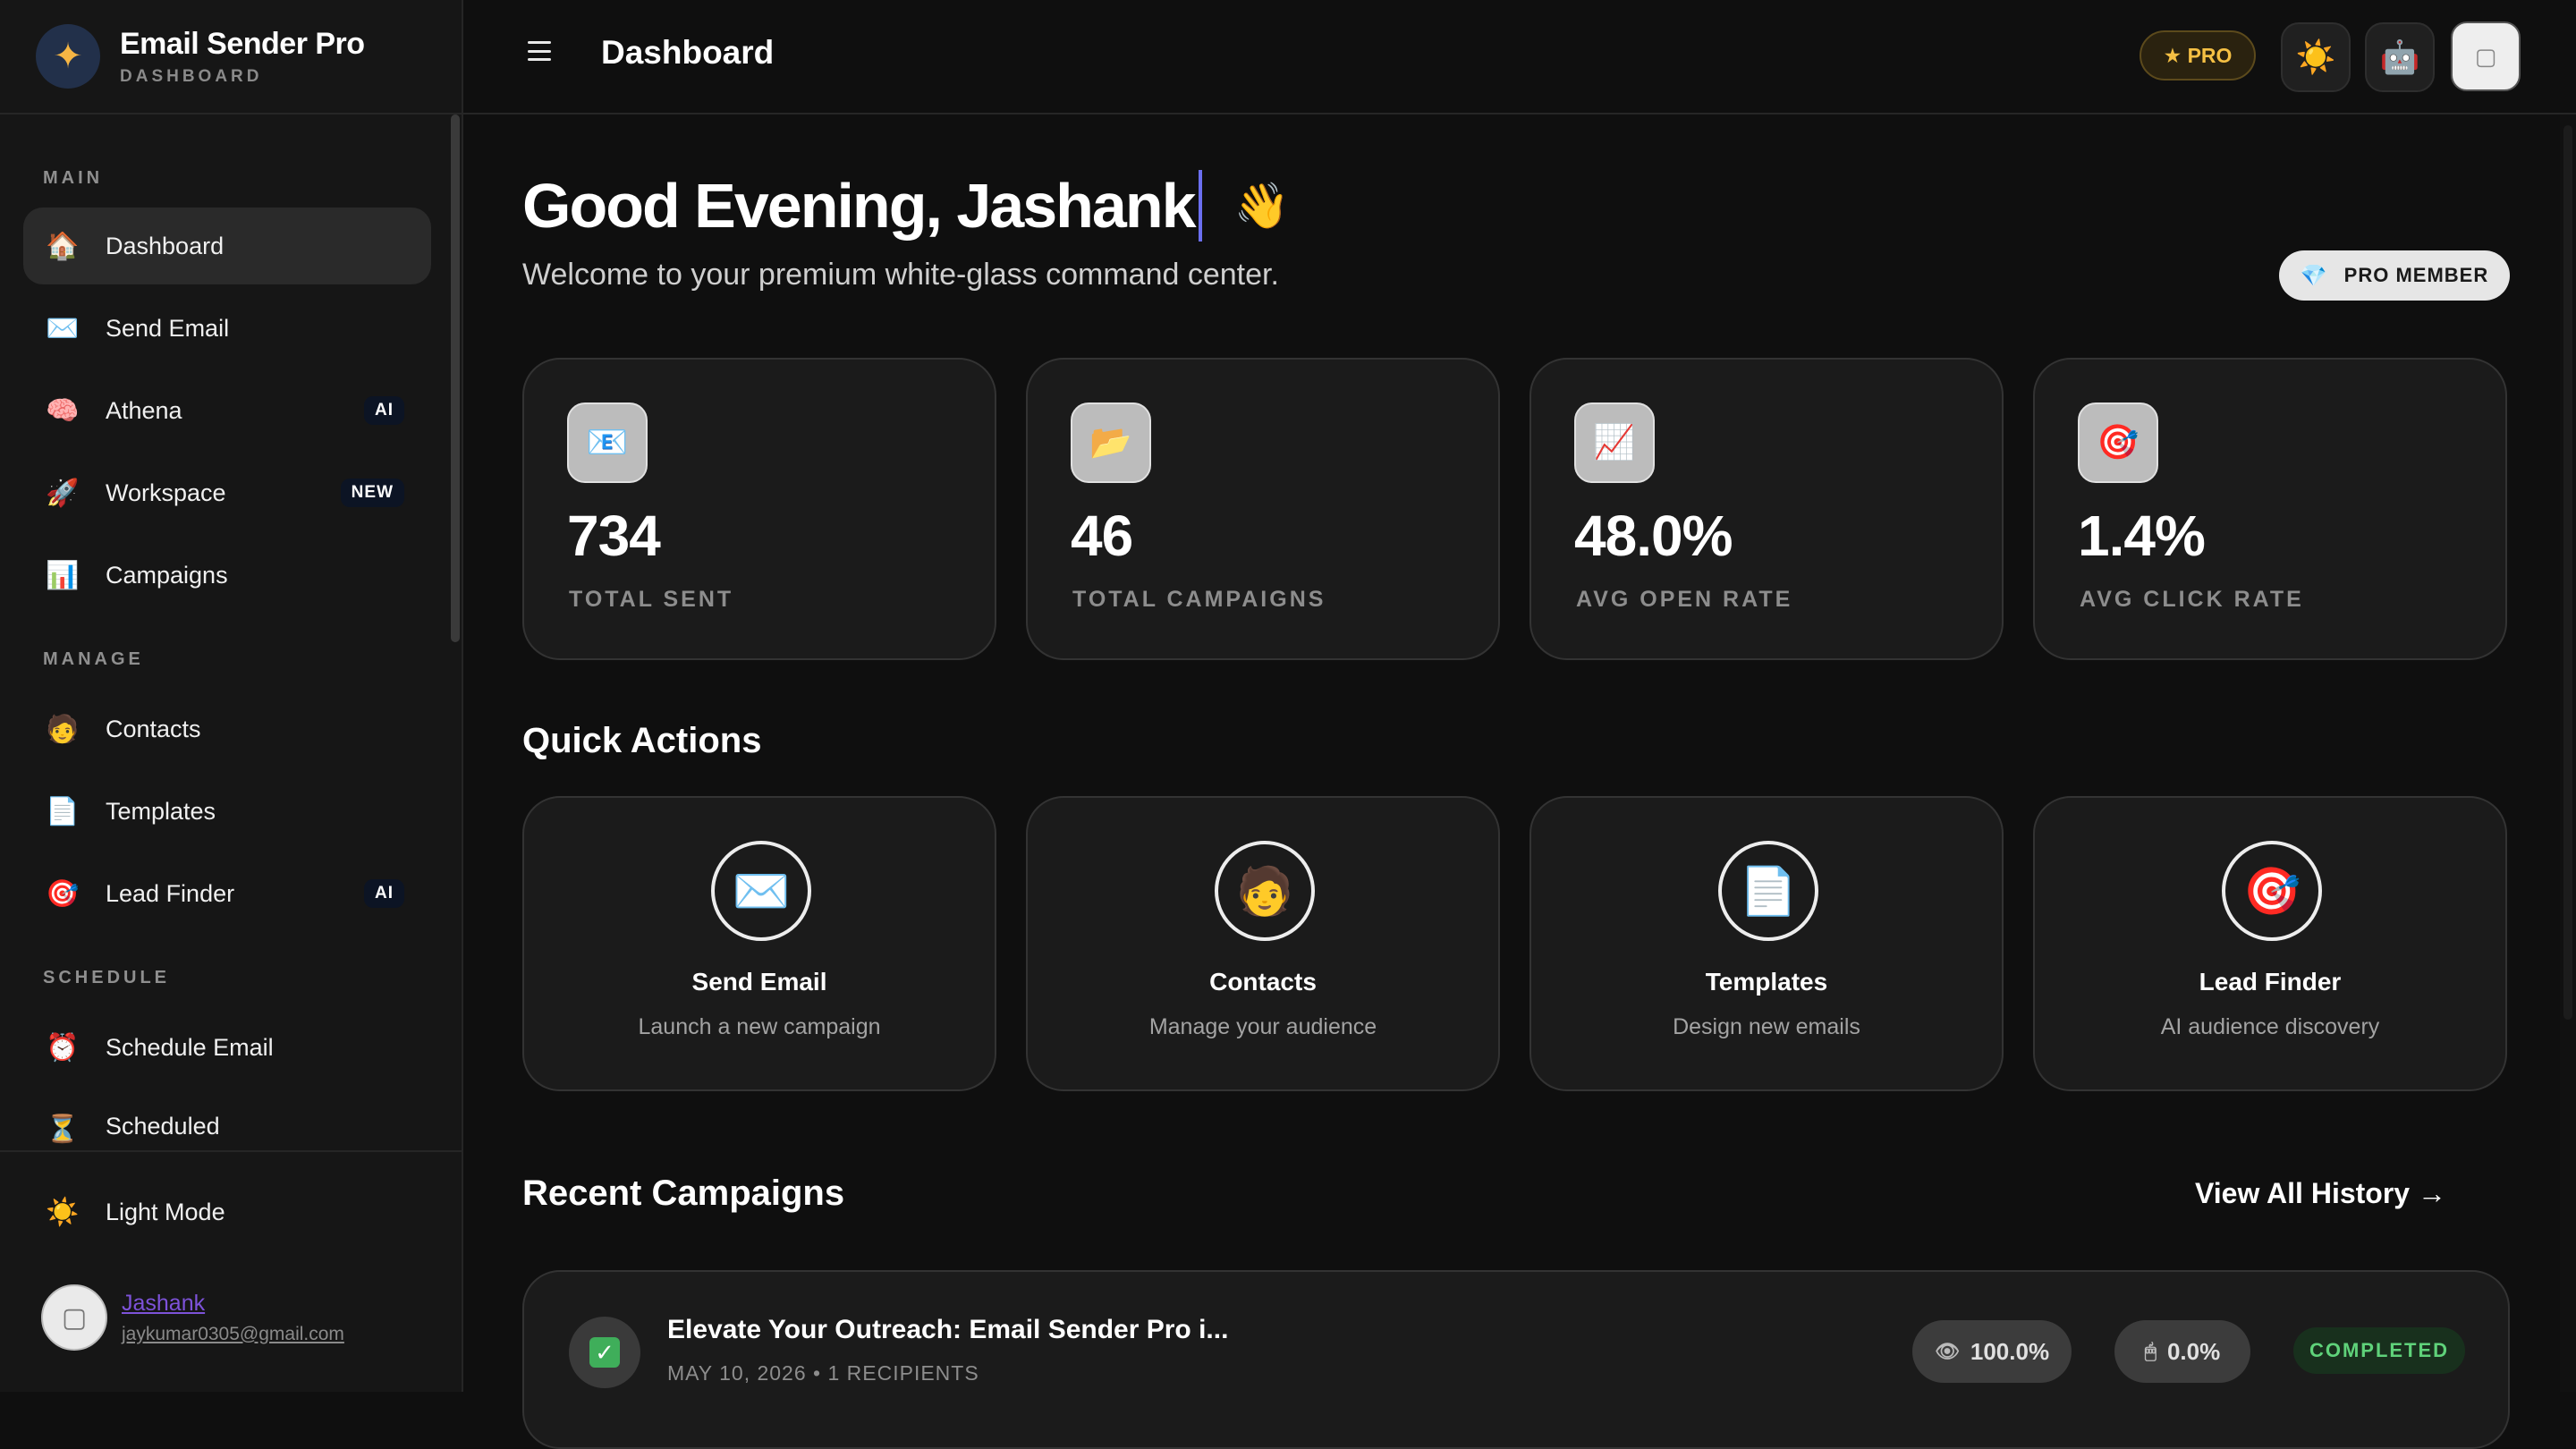 This screenshot has width=2576, height=1449. What do you see at coordinates (642, 740) in the screenshot?
I see `quick-actions-title: Quick Actions` at bounding box center [642, 740].